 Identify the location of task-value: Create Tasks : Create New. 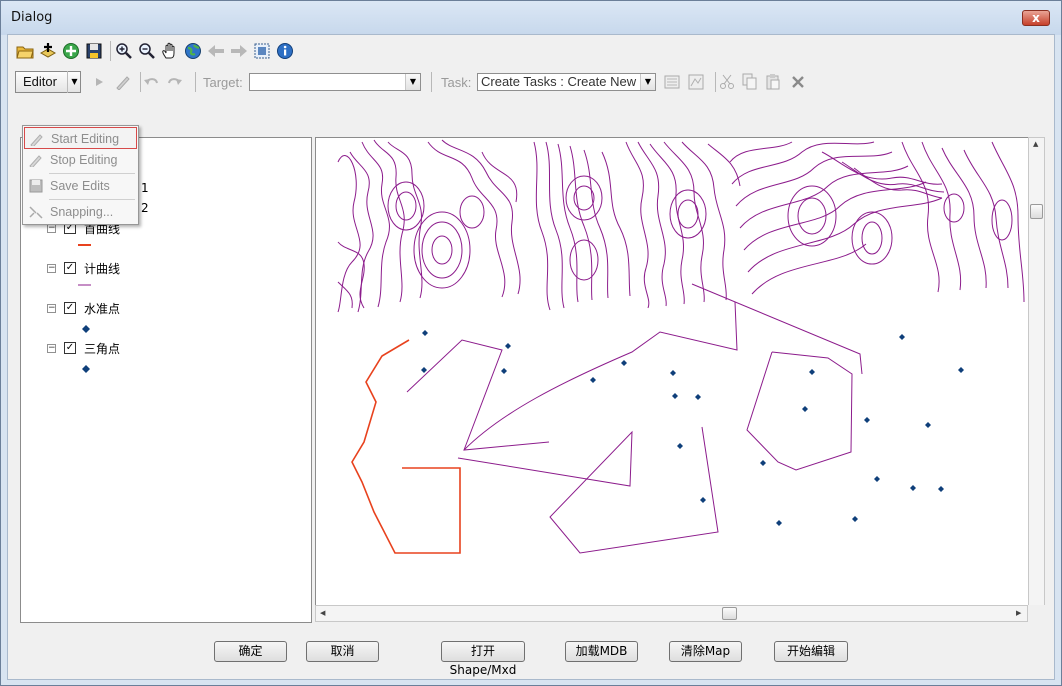
(559, 81).